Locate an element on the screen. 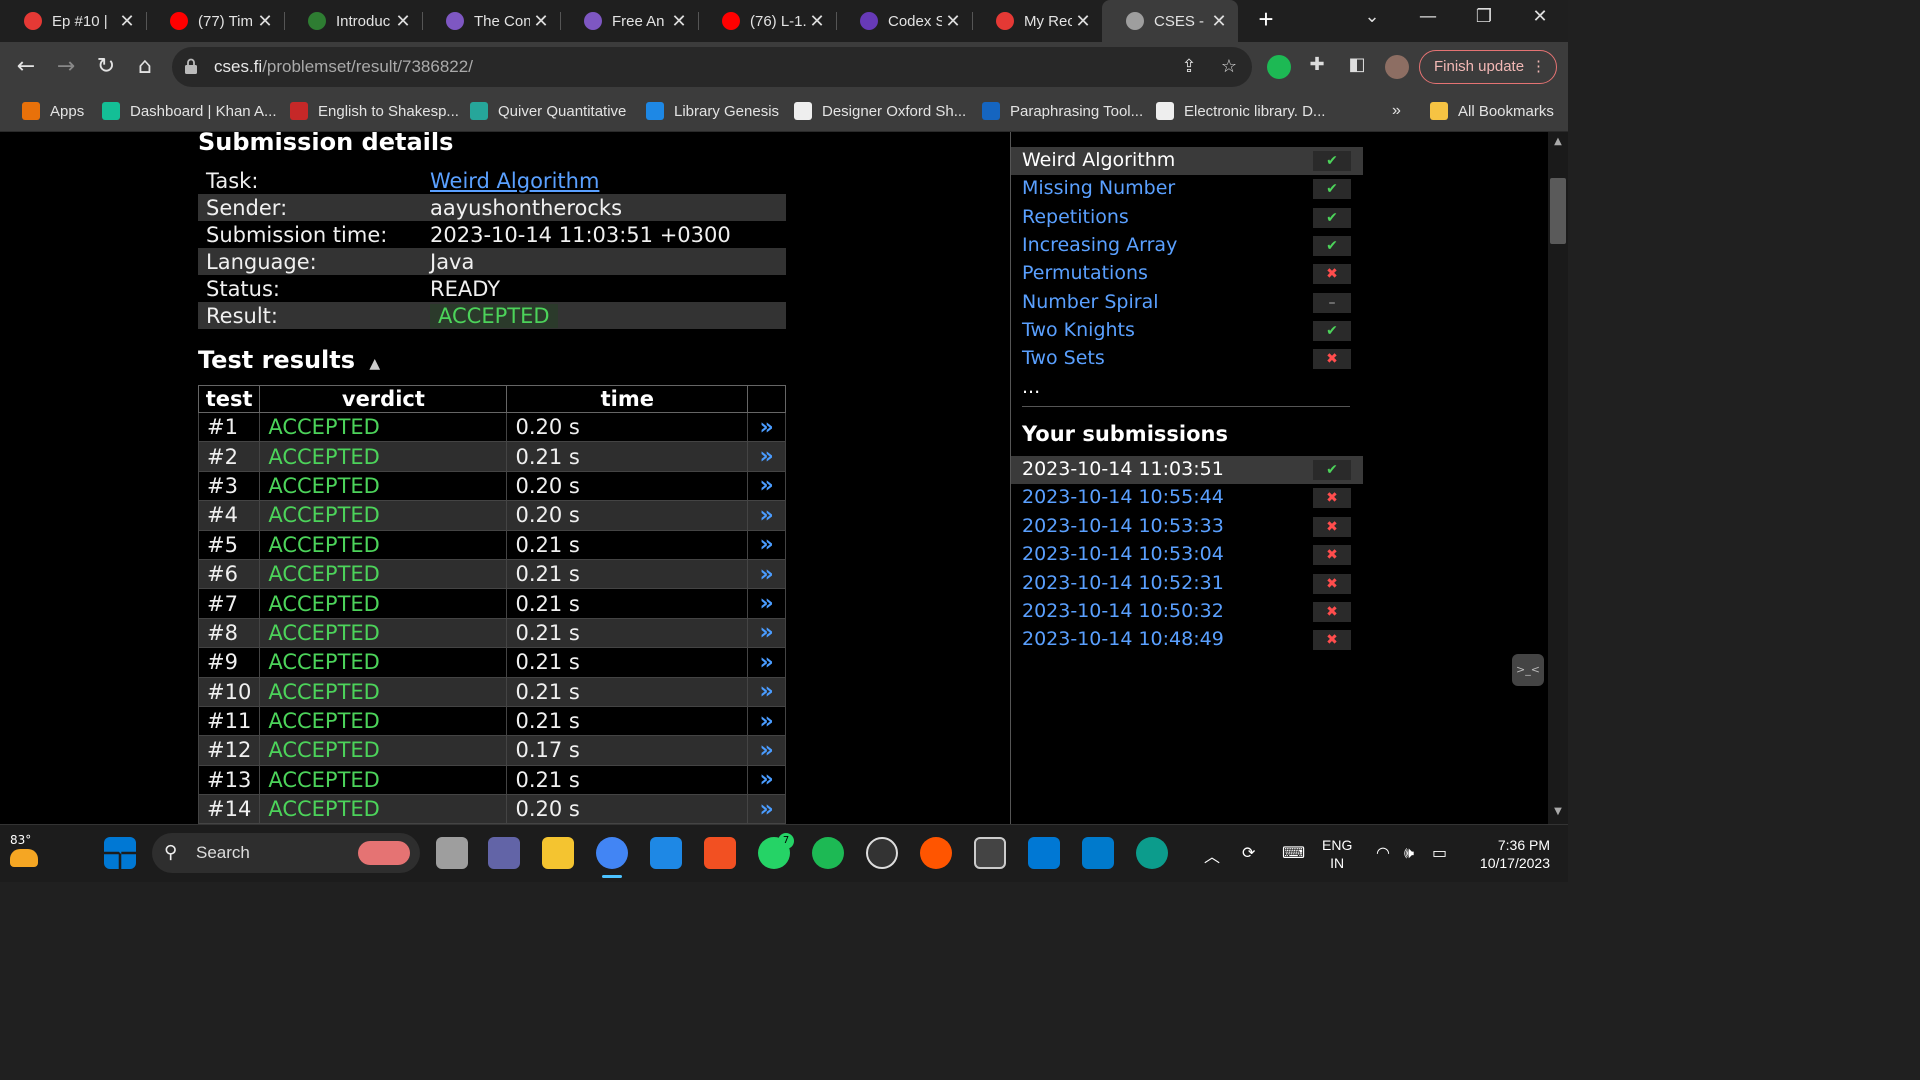 This screenshot has width=1920, height=1080. devtools-overlay-icon: >_< is located at coordinates (1528, 670).